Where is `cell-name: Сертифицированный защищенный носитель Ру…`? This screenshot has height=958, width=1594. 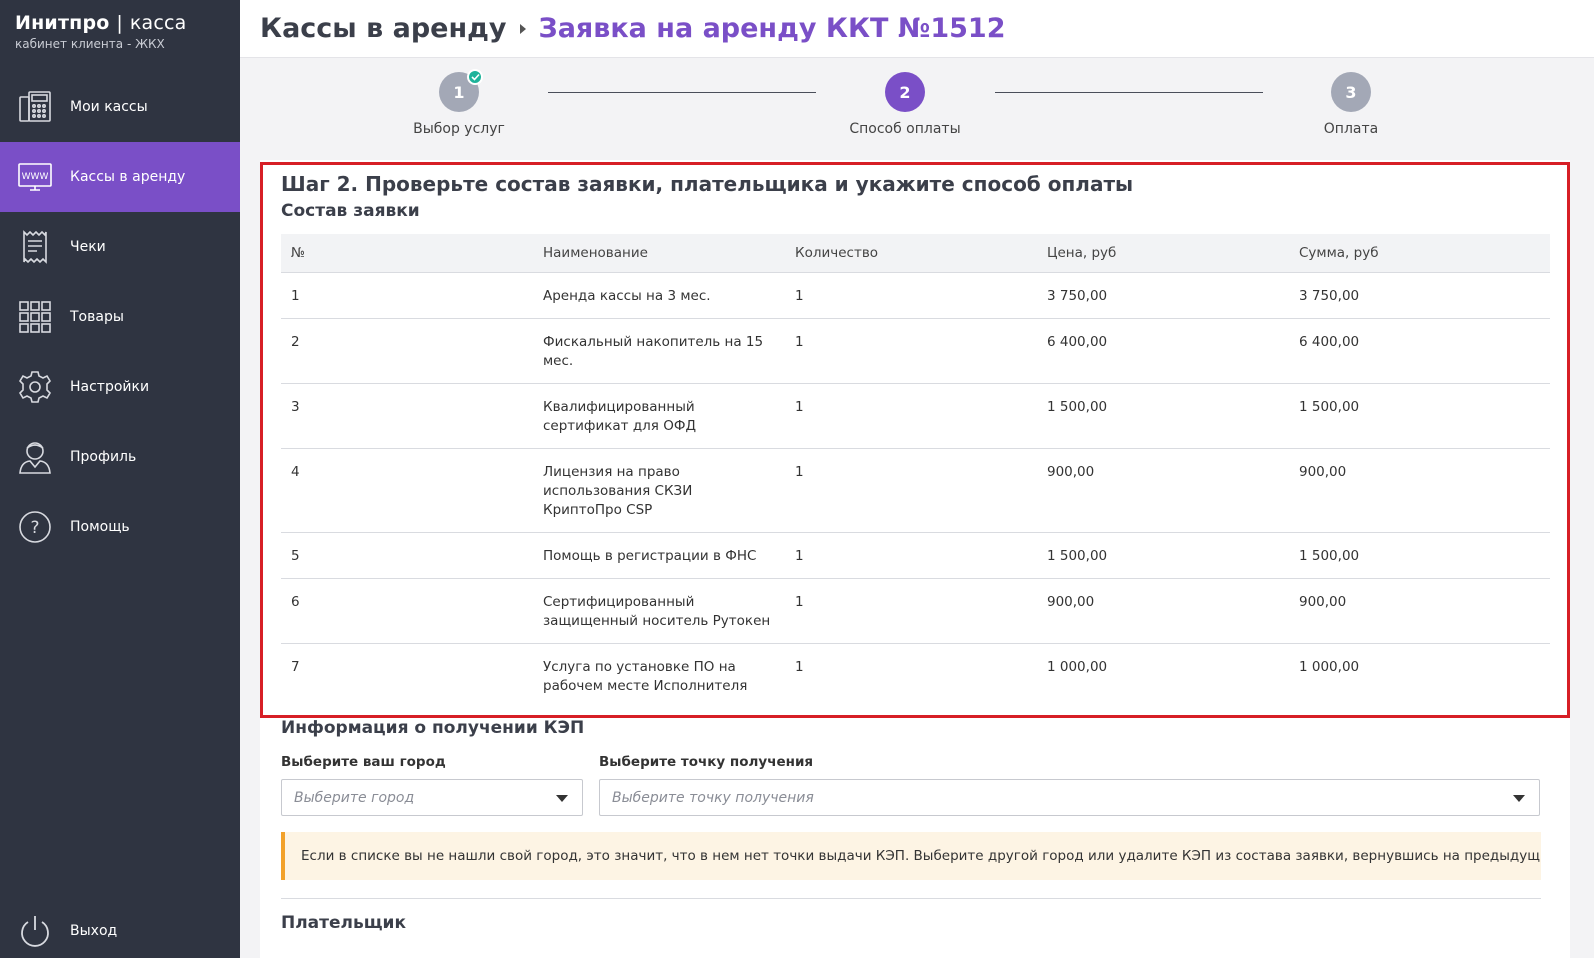 cell-name: Сертифицированный защищенный носитель Ру… is located at coordinates (659, 611).